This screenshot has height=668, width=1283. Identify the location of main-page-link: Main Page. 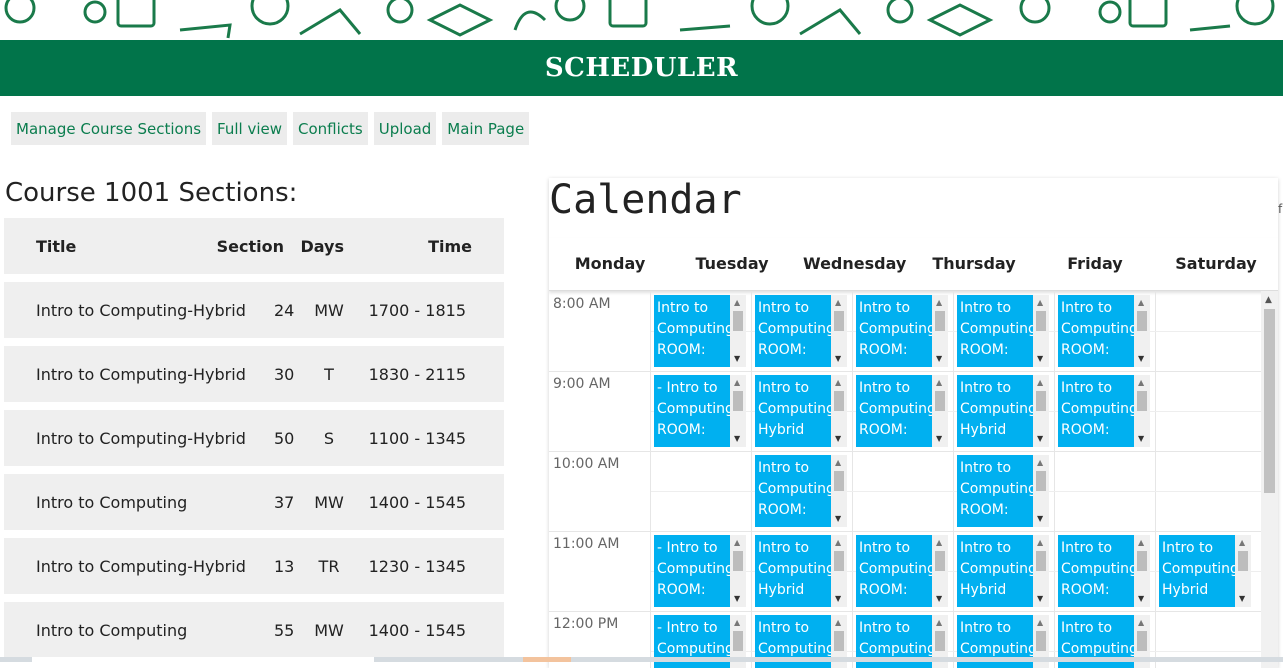
(486, 128).